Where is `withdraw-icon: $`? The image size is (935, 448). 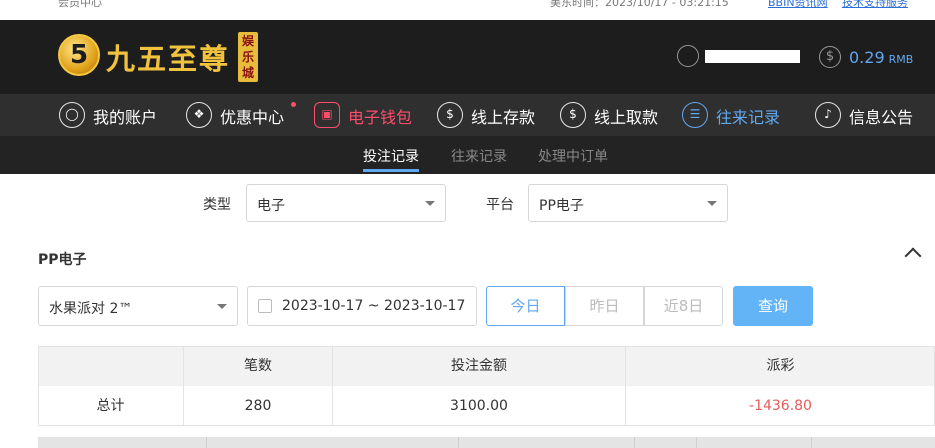 withdraw-icon: $ is located at coordinates (573, 115).